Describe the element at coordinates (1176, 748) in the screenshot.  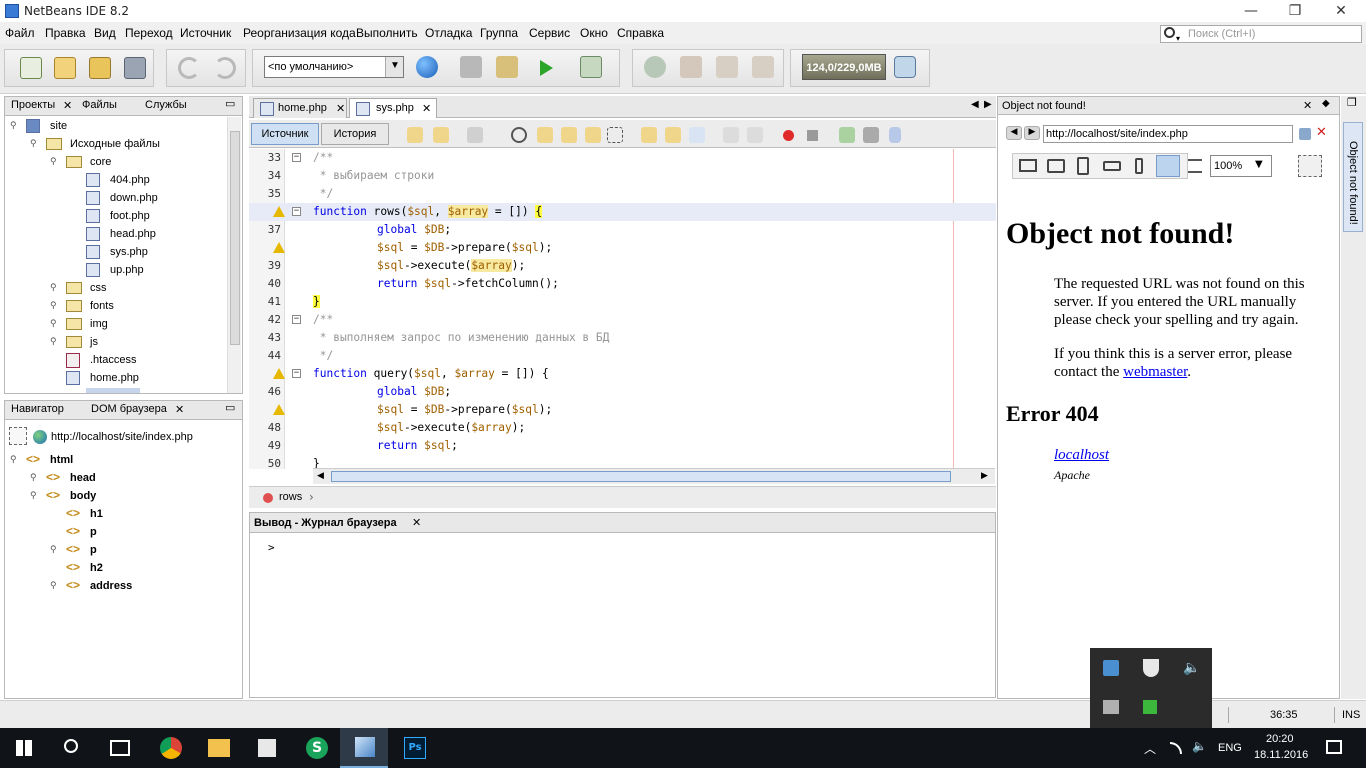
I see `wifi-icon` at that location.